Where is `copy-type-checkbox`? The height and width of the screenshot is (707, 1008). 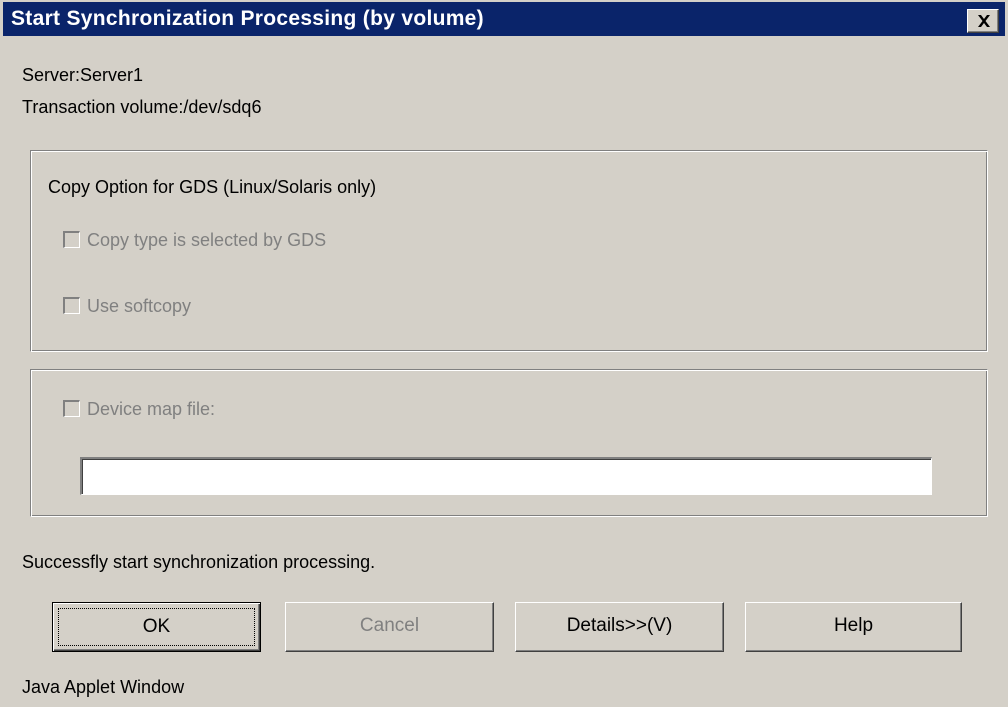 copy-type-checkbox is located at coordinates (71, 239).